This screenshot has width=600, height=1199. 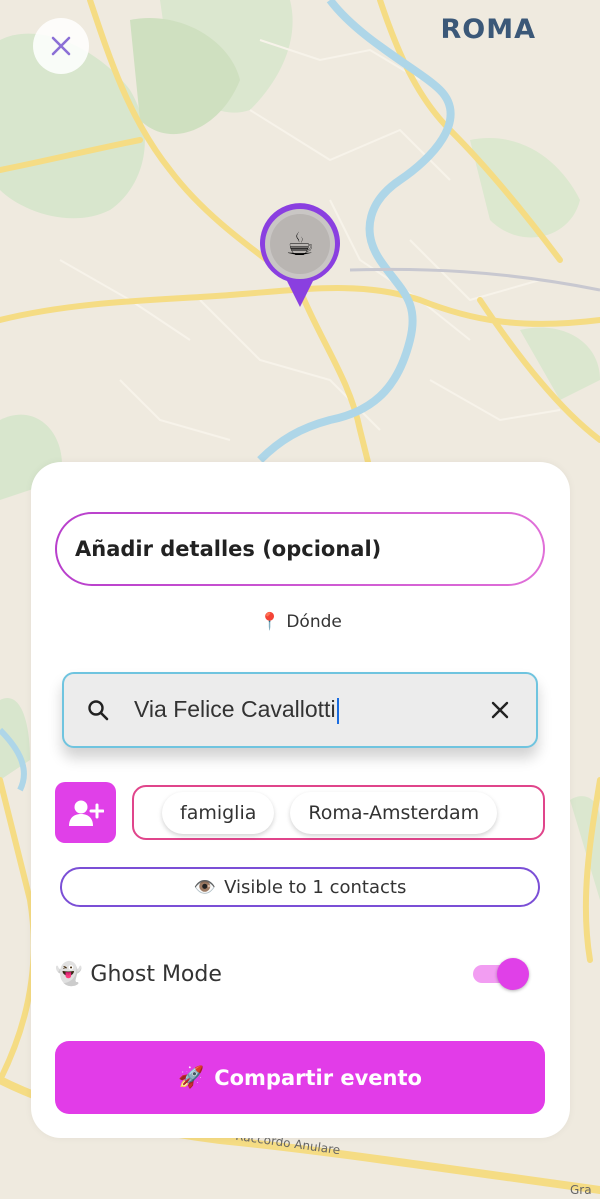 I want to click on details-field: Añadir detalles (opcional), so click(x=300, y=549).